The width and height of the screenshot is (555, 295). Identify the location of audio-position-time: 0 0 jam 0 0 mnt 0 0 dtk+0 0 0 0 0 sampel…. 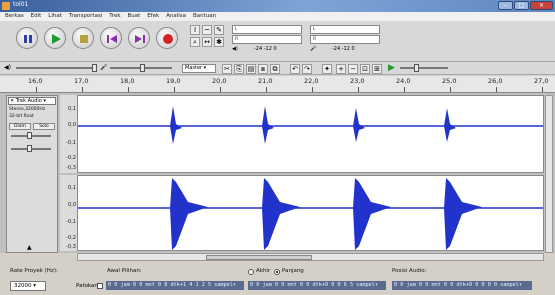
(462, 285).